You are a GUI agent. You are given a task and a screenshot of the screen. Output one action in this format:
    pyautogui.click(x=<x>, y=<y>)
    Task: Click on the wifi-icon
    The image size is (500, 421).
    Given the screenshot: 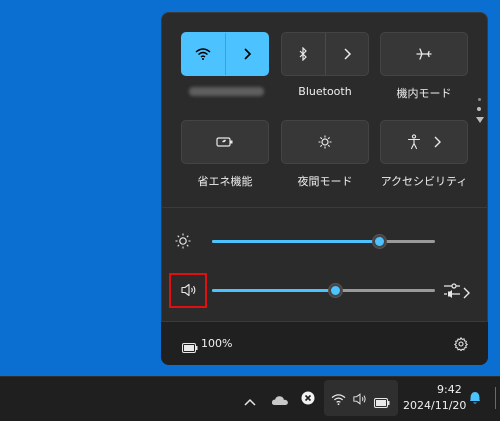 What is the action you would take?
    pyautogui.click(x=203, y=54)
    